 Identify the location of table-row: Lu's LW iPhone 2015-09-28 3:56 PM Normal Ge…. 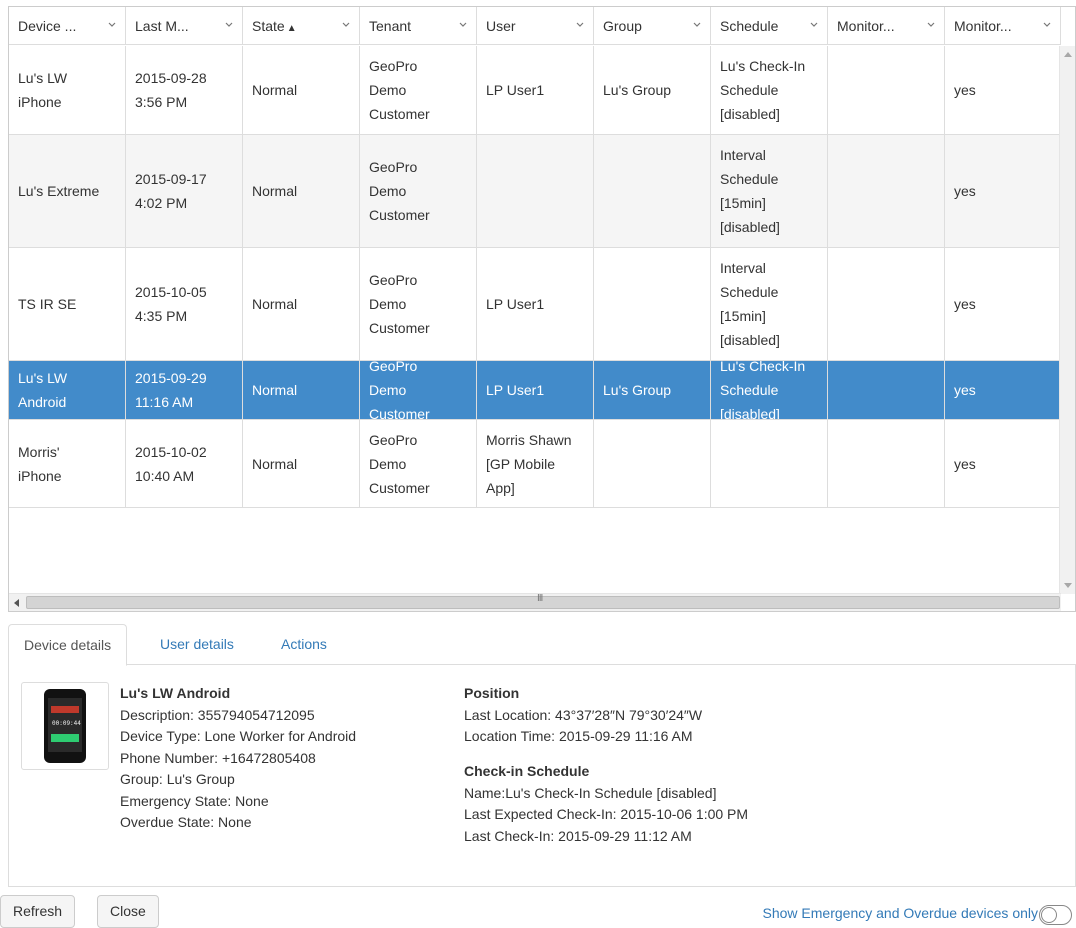
(535, 90).